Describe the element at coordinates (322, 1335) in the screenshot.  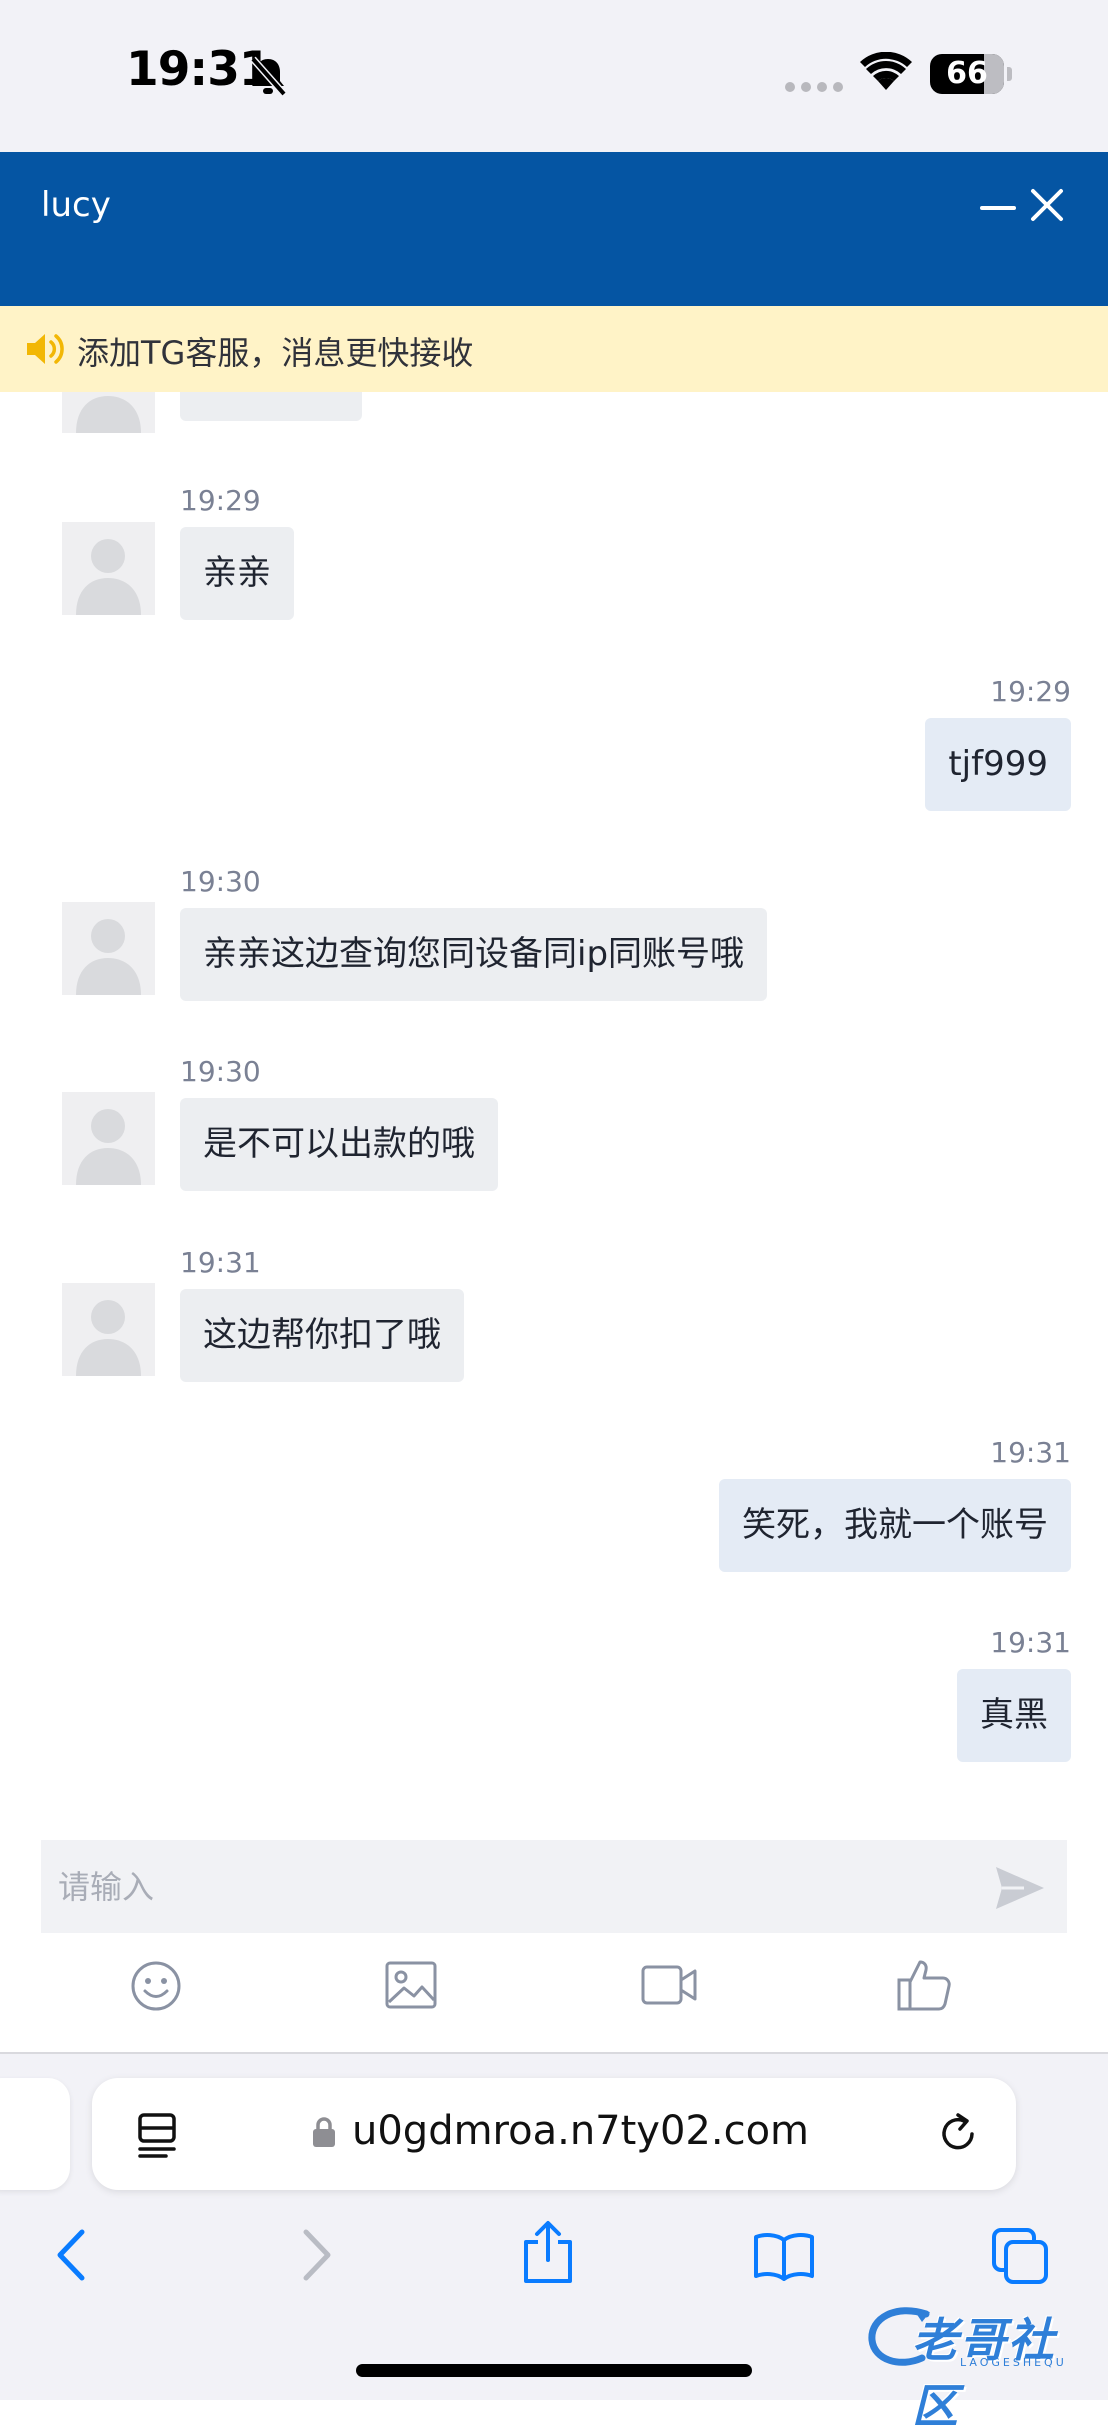
I see `message-bubble-incoming: 这边帮你扣了哦` at that location.